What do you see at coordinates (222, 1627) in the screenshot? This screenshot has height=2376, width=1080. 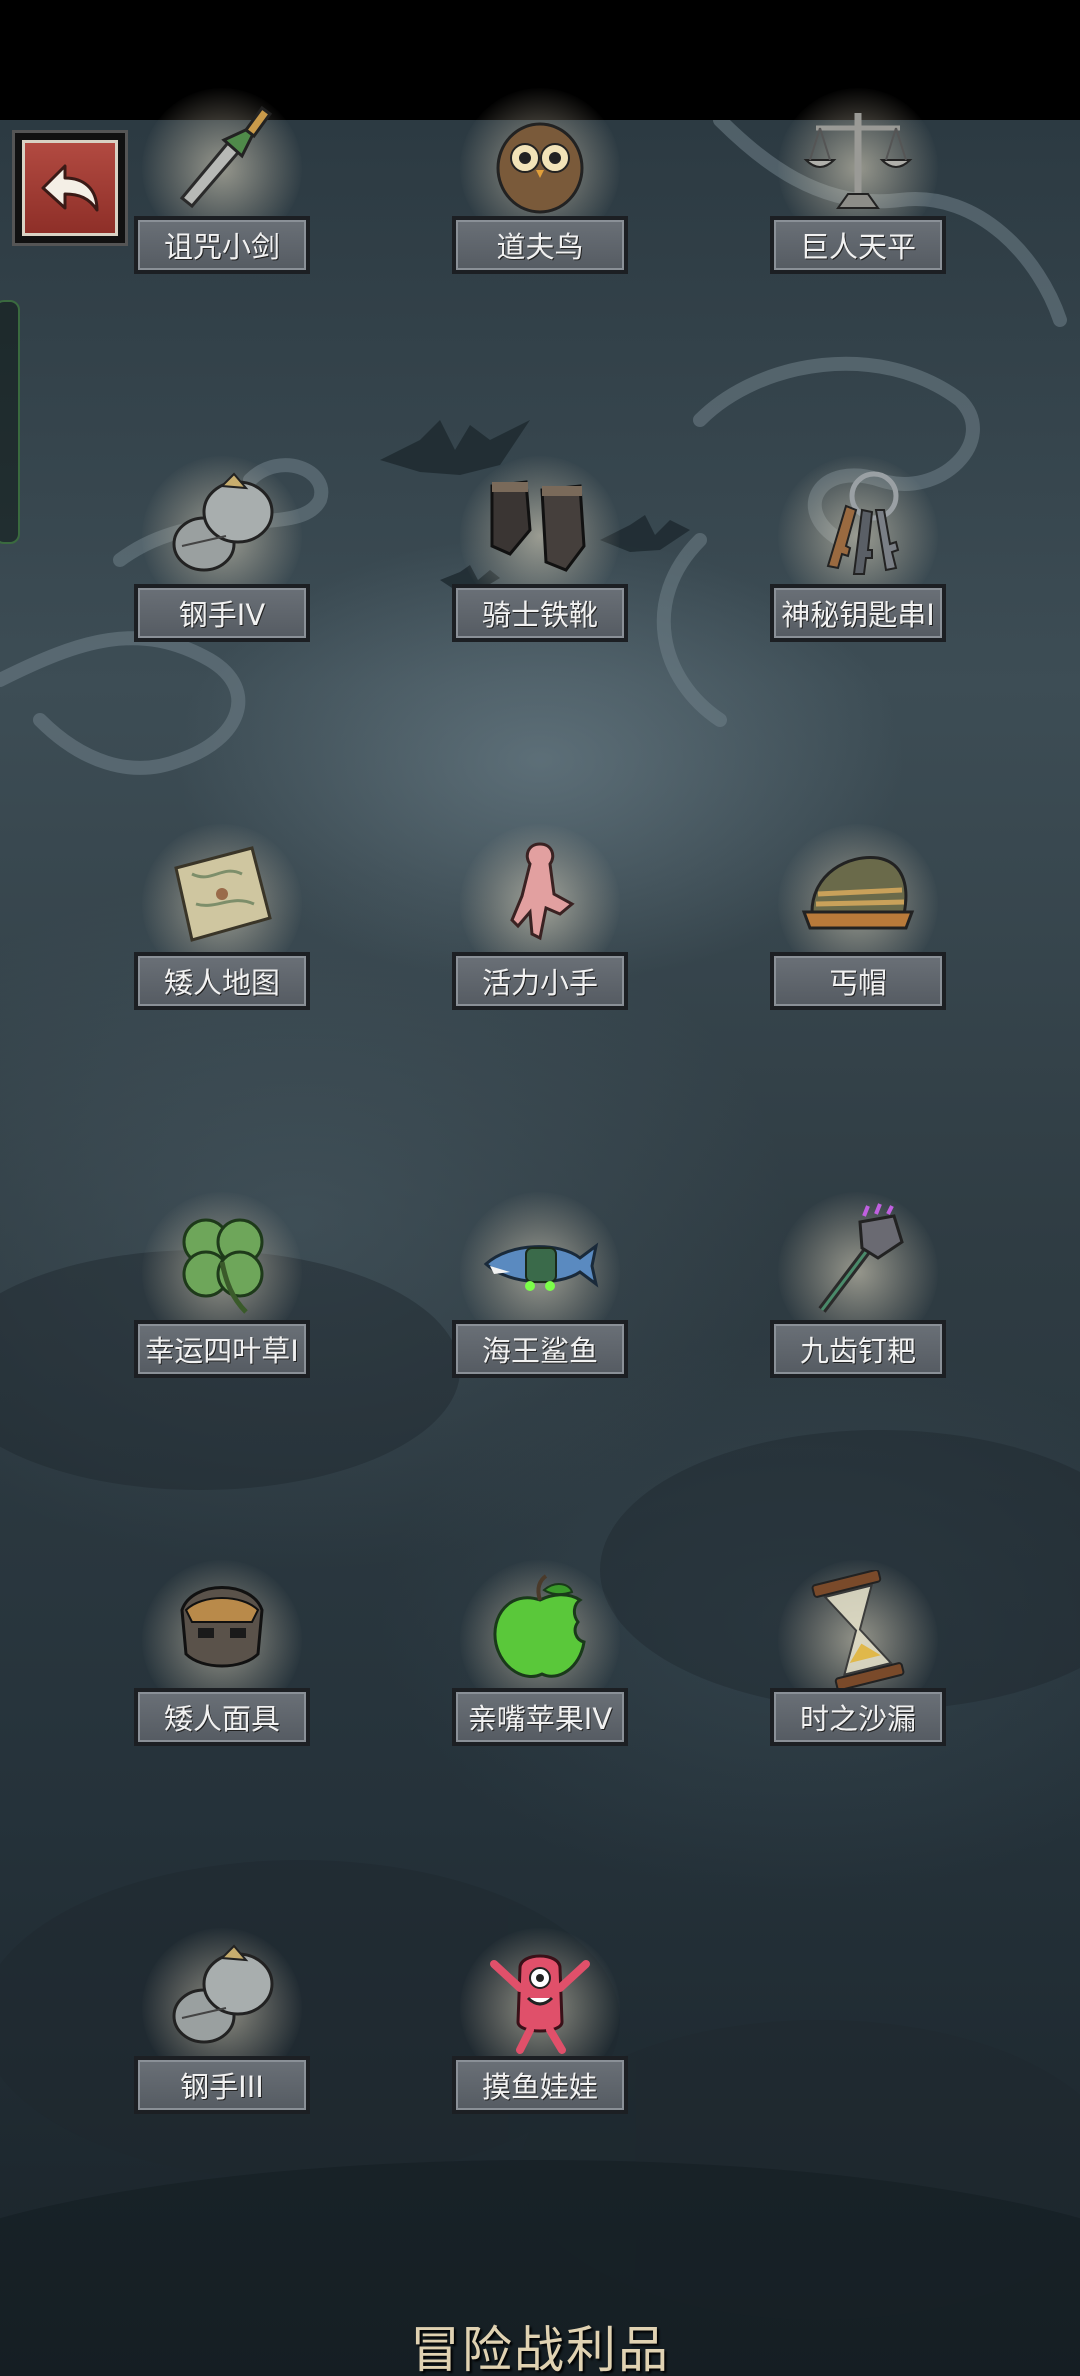 I see `dwarf-mask-icon` at bounding box center [222, 1627].